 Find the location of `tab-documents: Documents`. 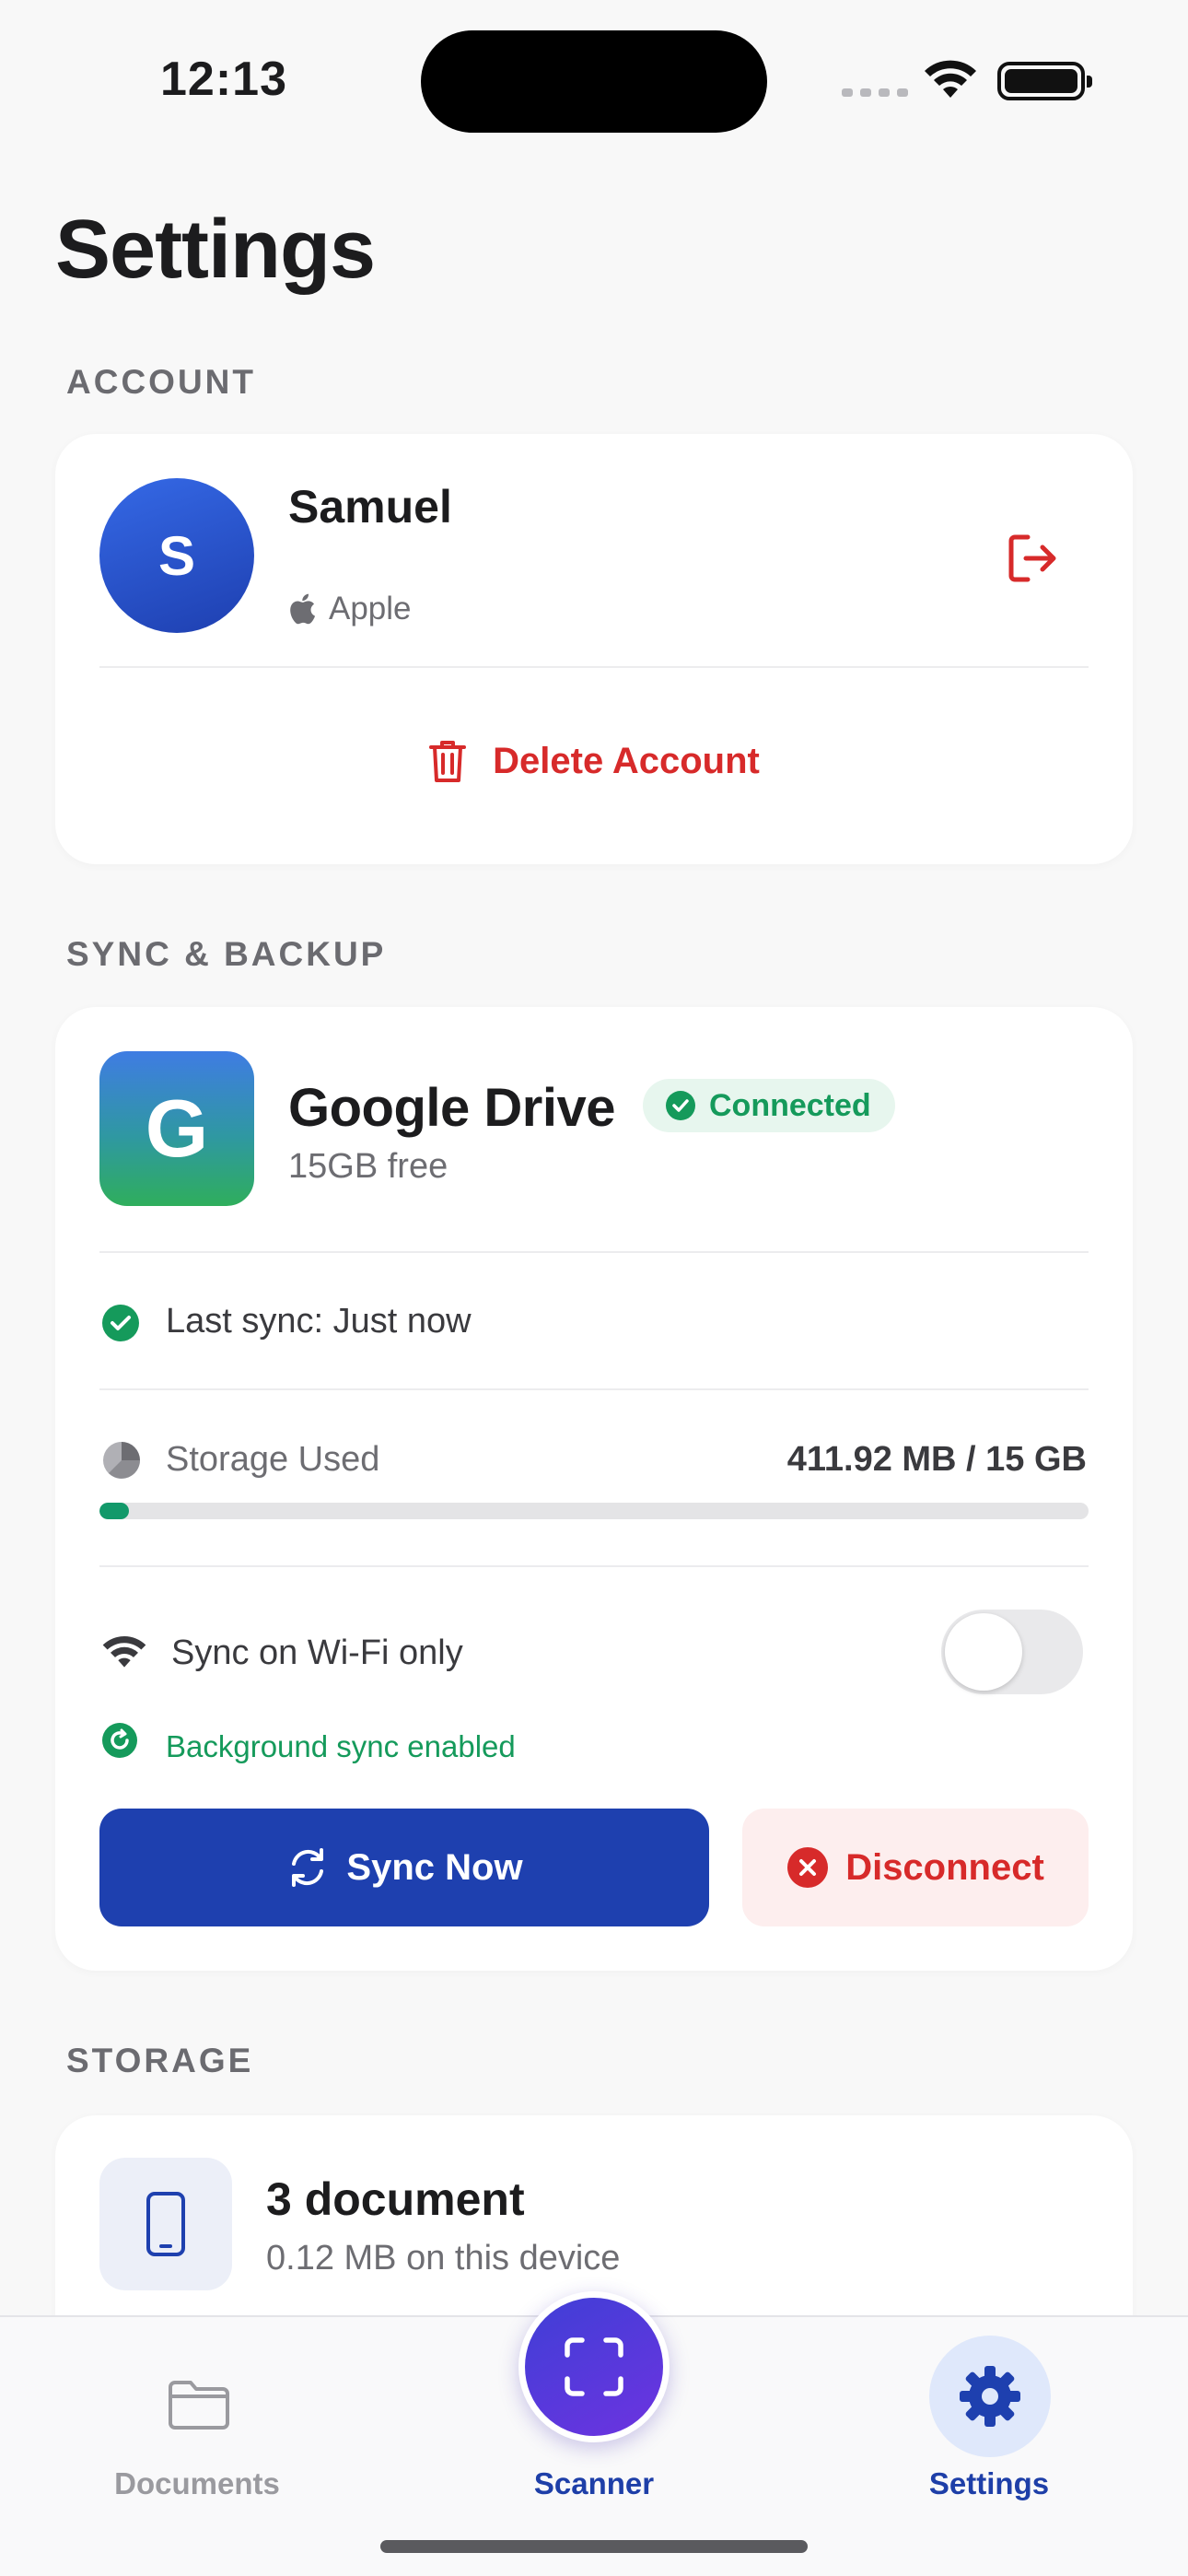

tab-documents: Documents is located at coordinates (197, 2446).